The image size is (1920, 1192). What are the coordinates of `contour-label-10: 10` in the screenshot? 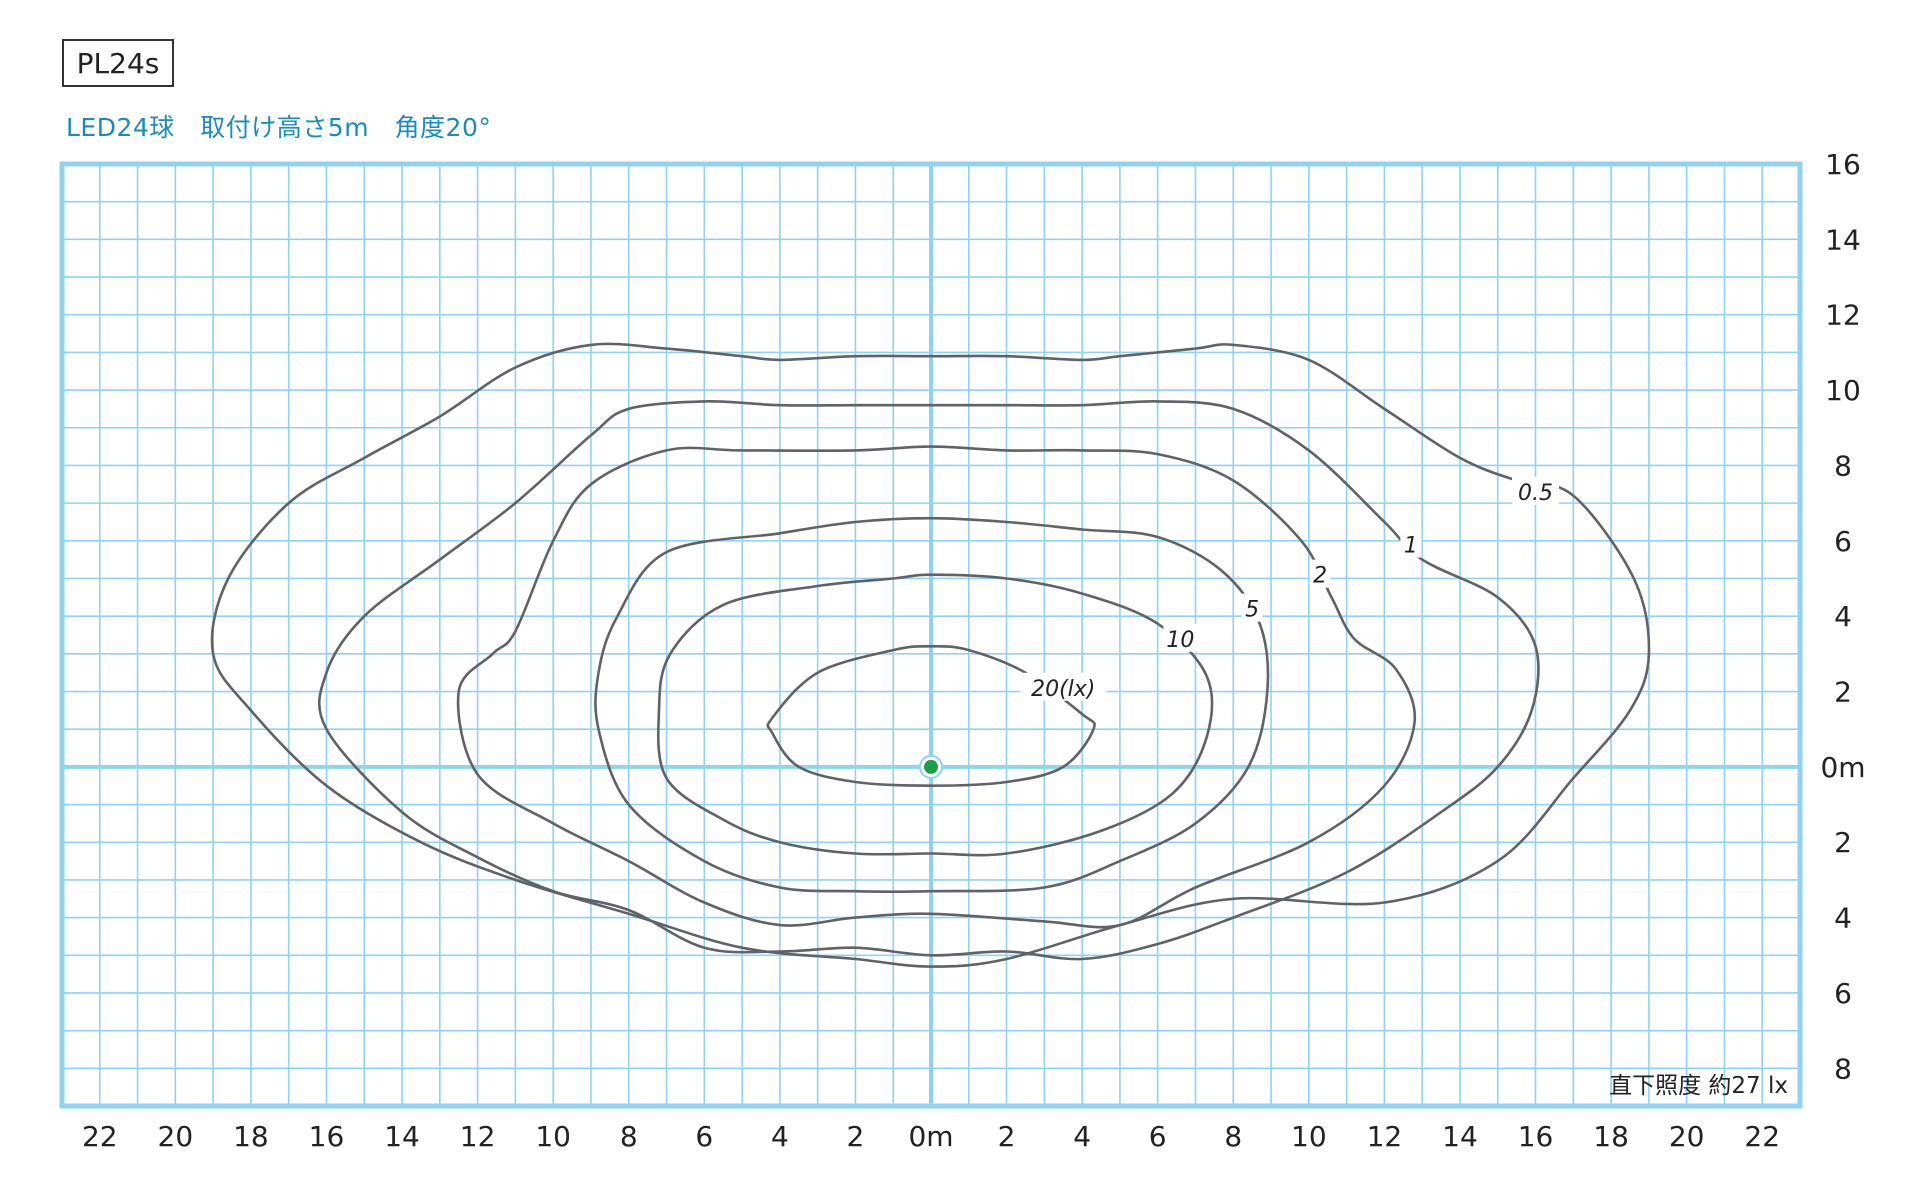 It's located at (1180, 640).